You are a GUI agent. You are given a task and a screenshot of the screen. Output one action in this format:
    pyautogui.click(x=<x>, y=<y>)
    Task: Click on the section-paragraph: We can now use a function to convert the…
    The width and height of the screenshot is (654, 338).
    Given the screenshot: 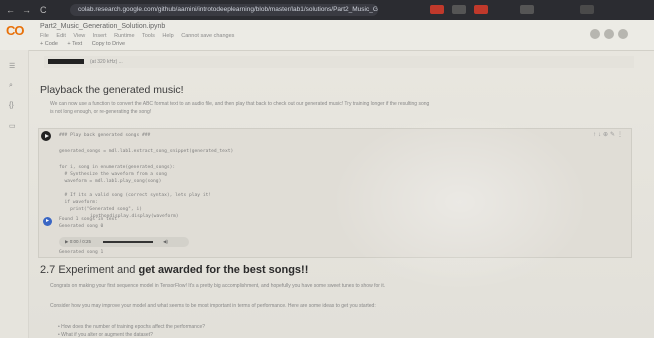 What is the action you would take?
    pyautogui.click(x=240, y=108)
    